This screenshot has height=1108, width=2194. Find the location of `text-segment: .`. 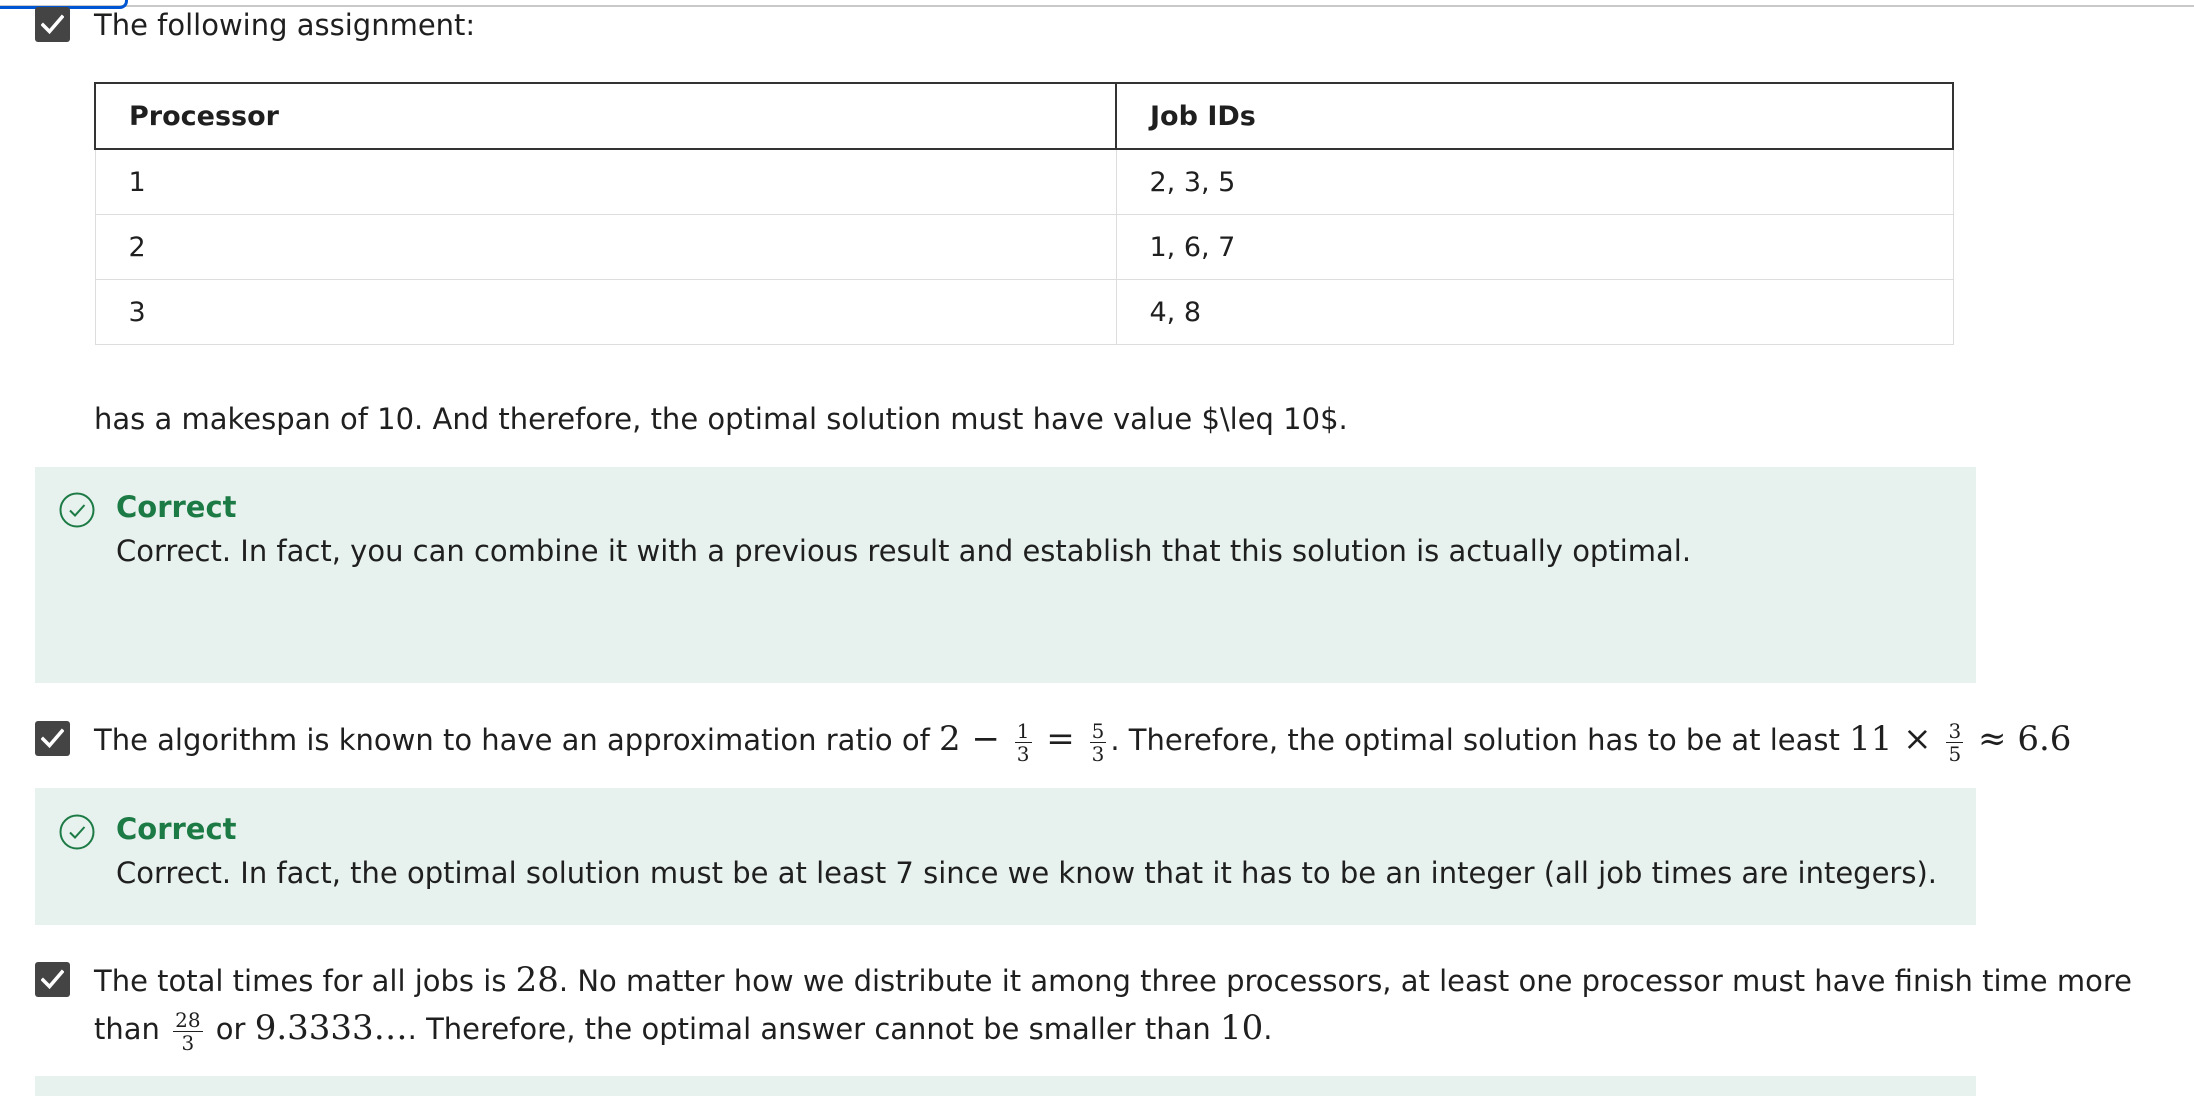

text-segment: . is located at coordinates (1268, 1029).